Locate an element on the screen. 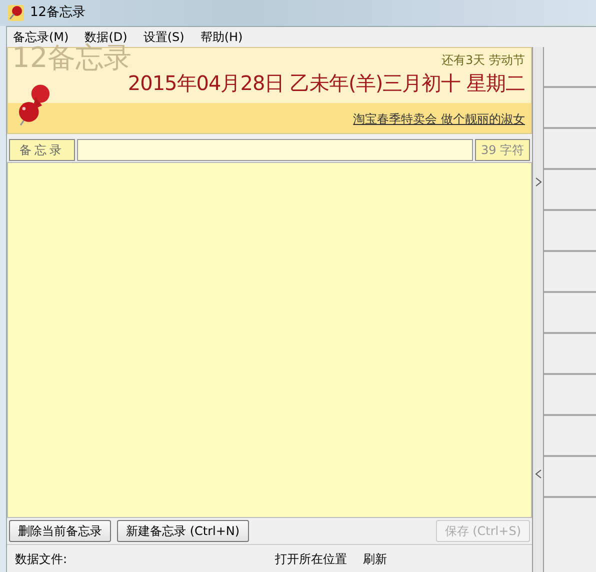 This screenshot has height=572, width=596. app-icon is located at coordinates (16, 13).